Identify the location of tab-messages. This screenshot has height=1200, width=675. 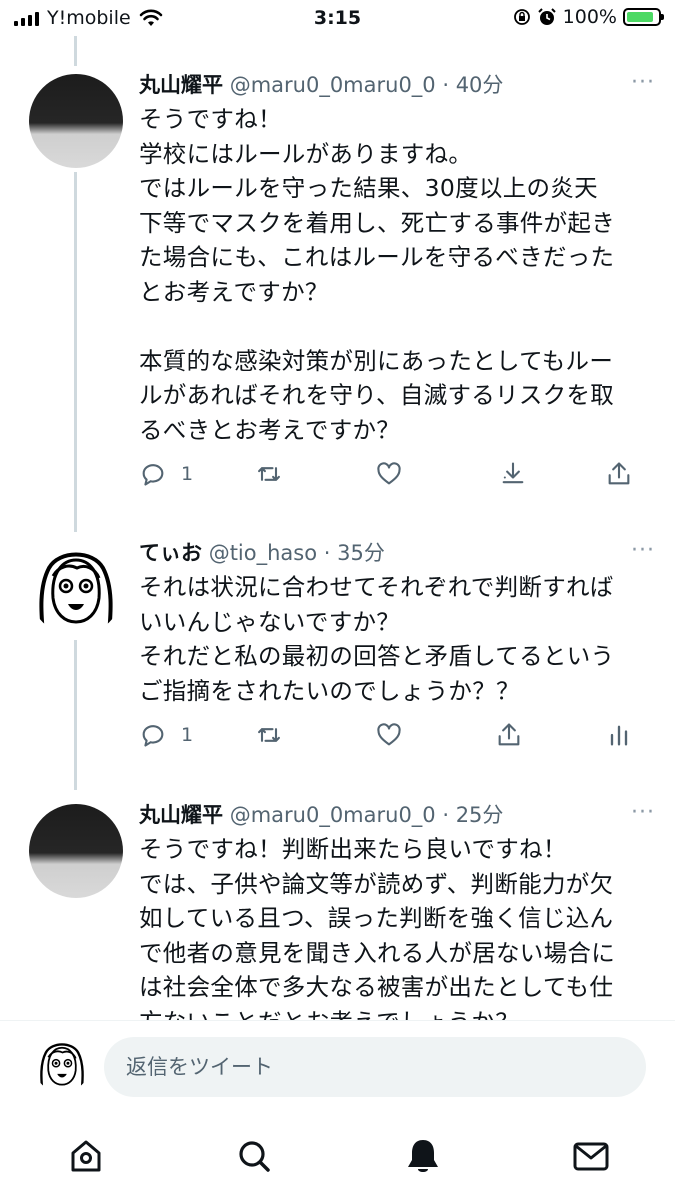
(591, 1156).